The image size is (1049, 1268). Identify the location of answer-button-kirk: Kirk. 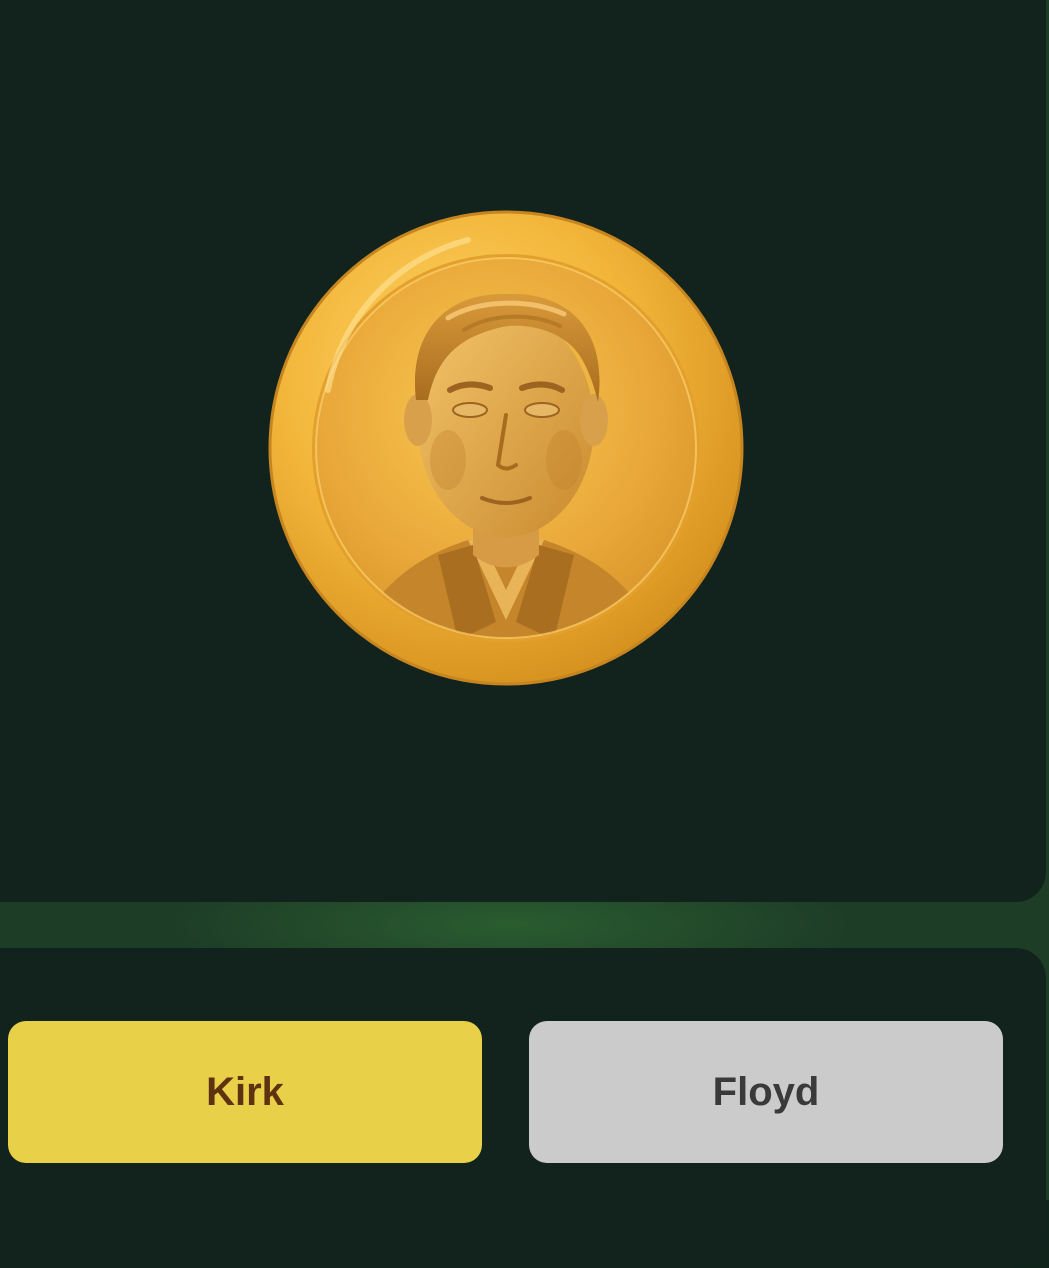
(245, 1092).